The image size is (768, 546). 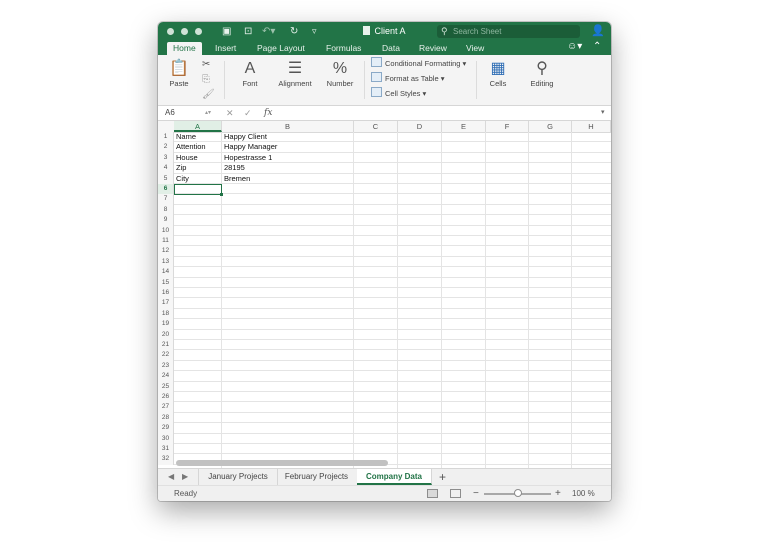 What do you see at coordinates (166, 147) in the screenshot?
I see `row-header: 2` at bounding box center [166, 147].